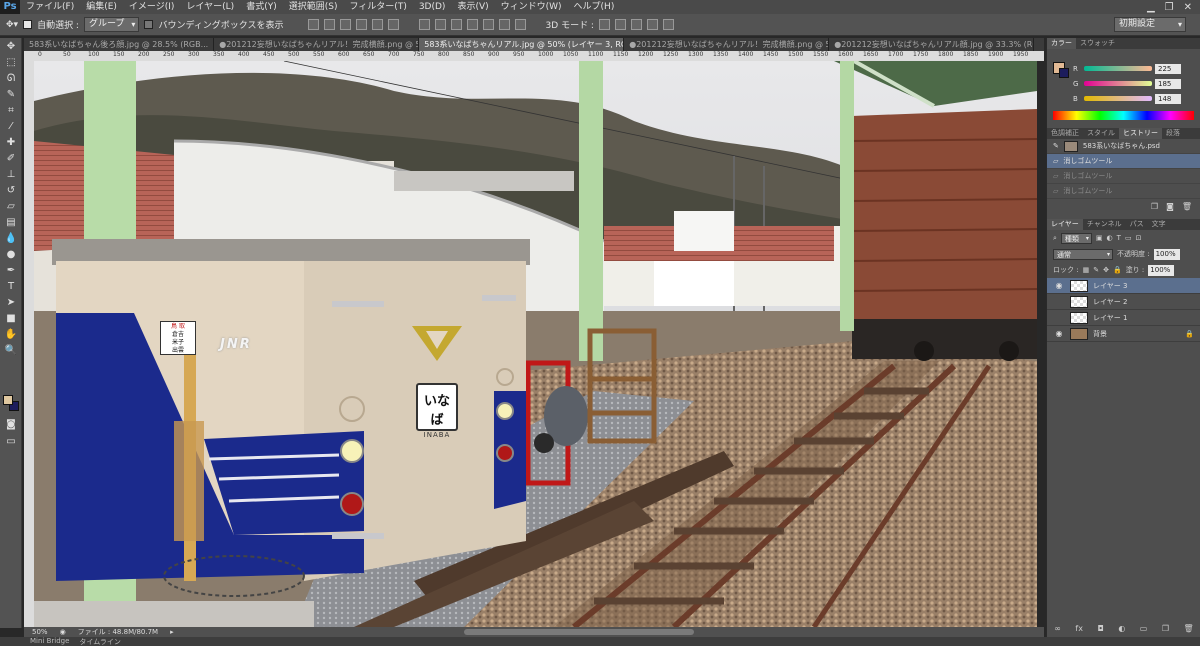 The width and height of the screenshot is (1200, 646). Describe the element at coordinates (49, 641) in the screenshot. I see `bottom-tab: Mini Bridge` at that location.